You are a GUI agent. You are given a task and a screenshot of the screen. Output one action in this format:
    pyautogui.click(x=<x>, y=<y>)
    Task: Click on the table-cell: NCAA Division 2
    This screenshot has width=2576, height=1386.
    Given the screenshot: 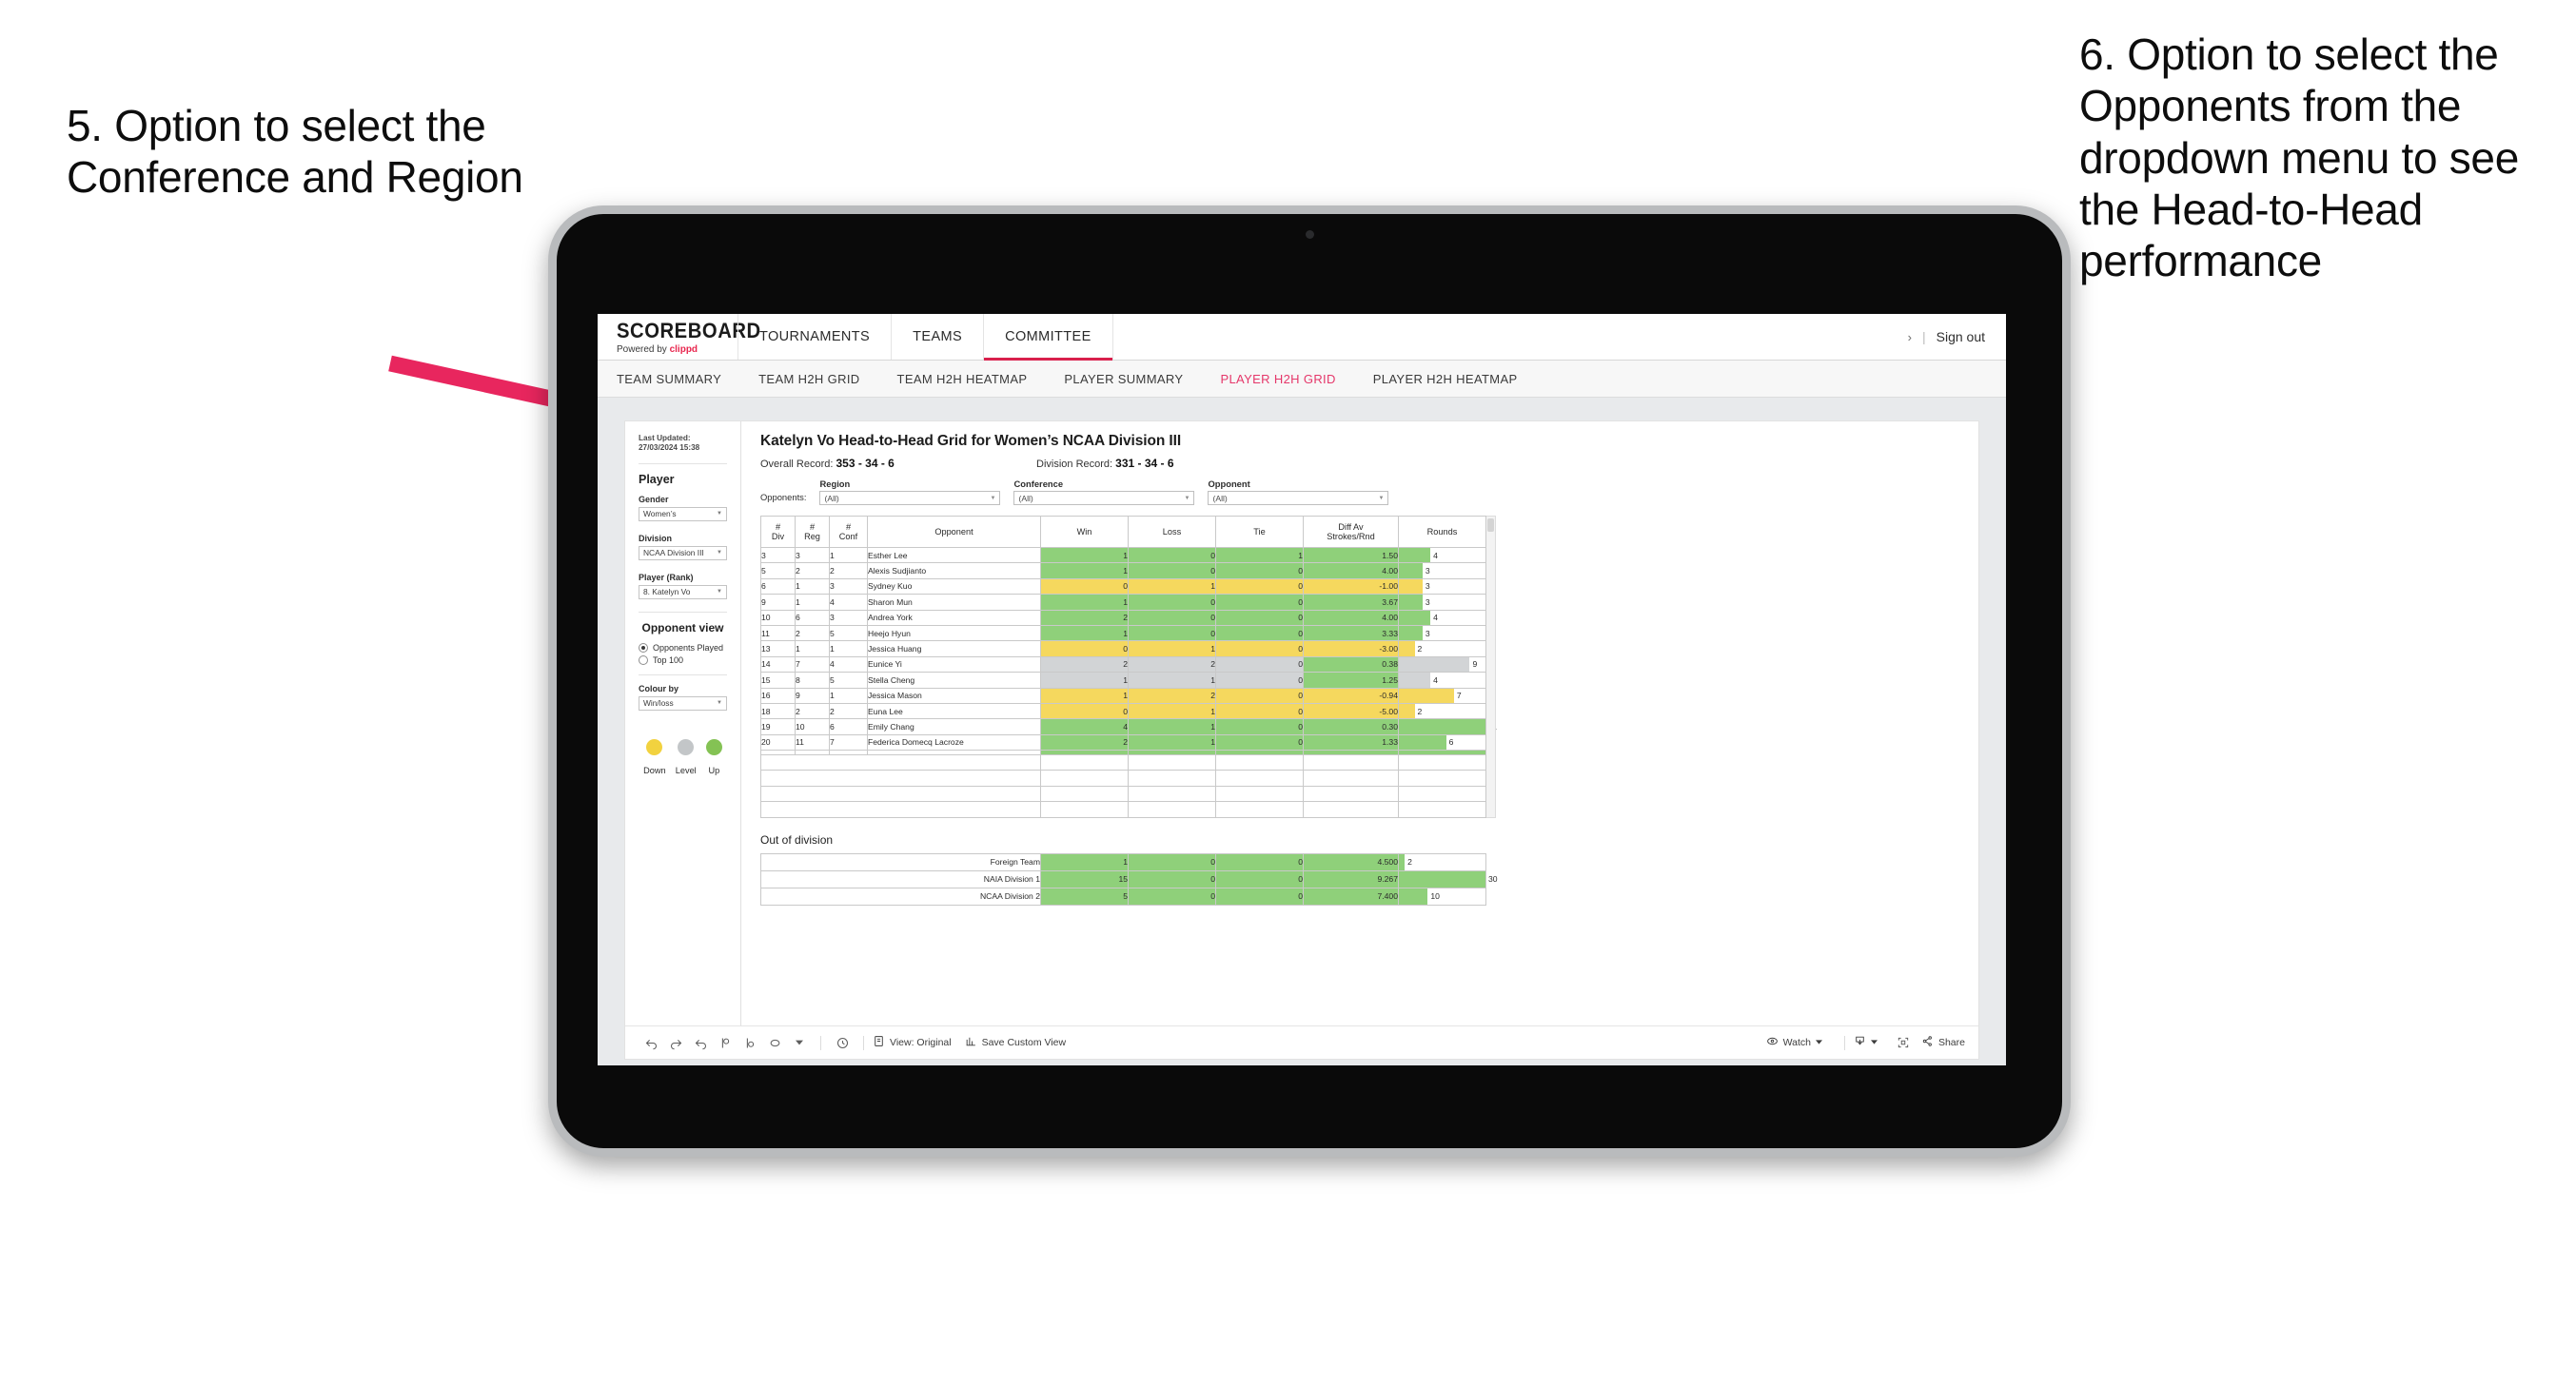 What is the action you would take?
    pyautogui.click(x=900, y=896)
    